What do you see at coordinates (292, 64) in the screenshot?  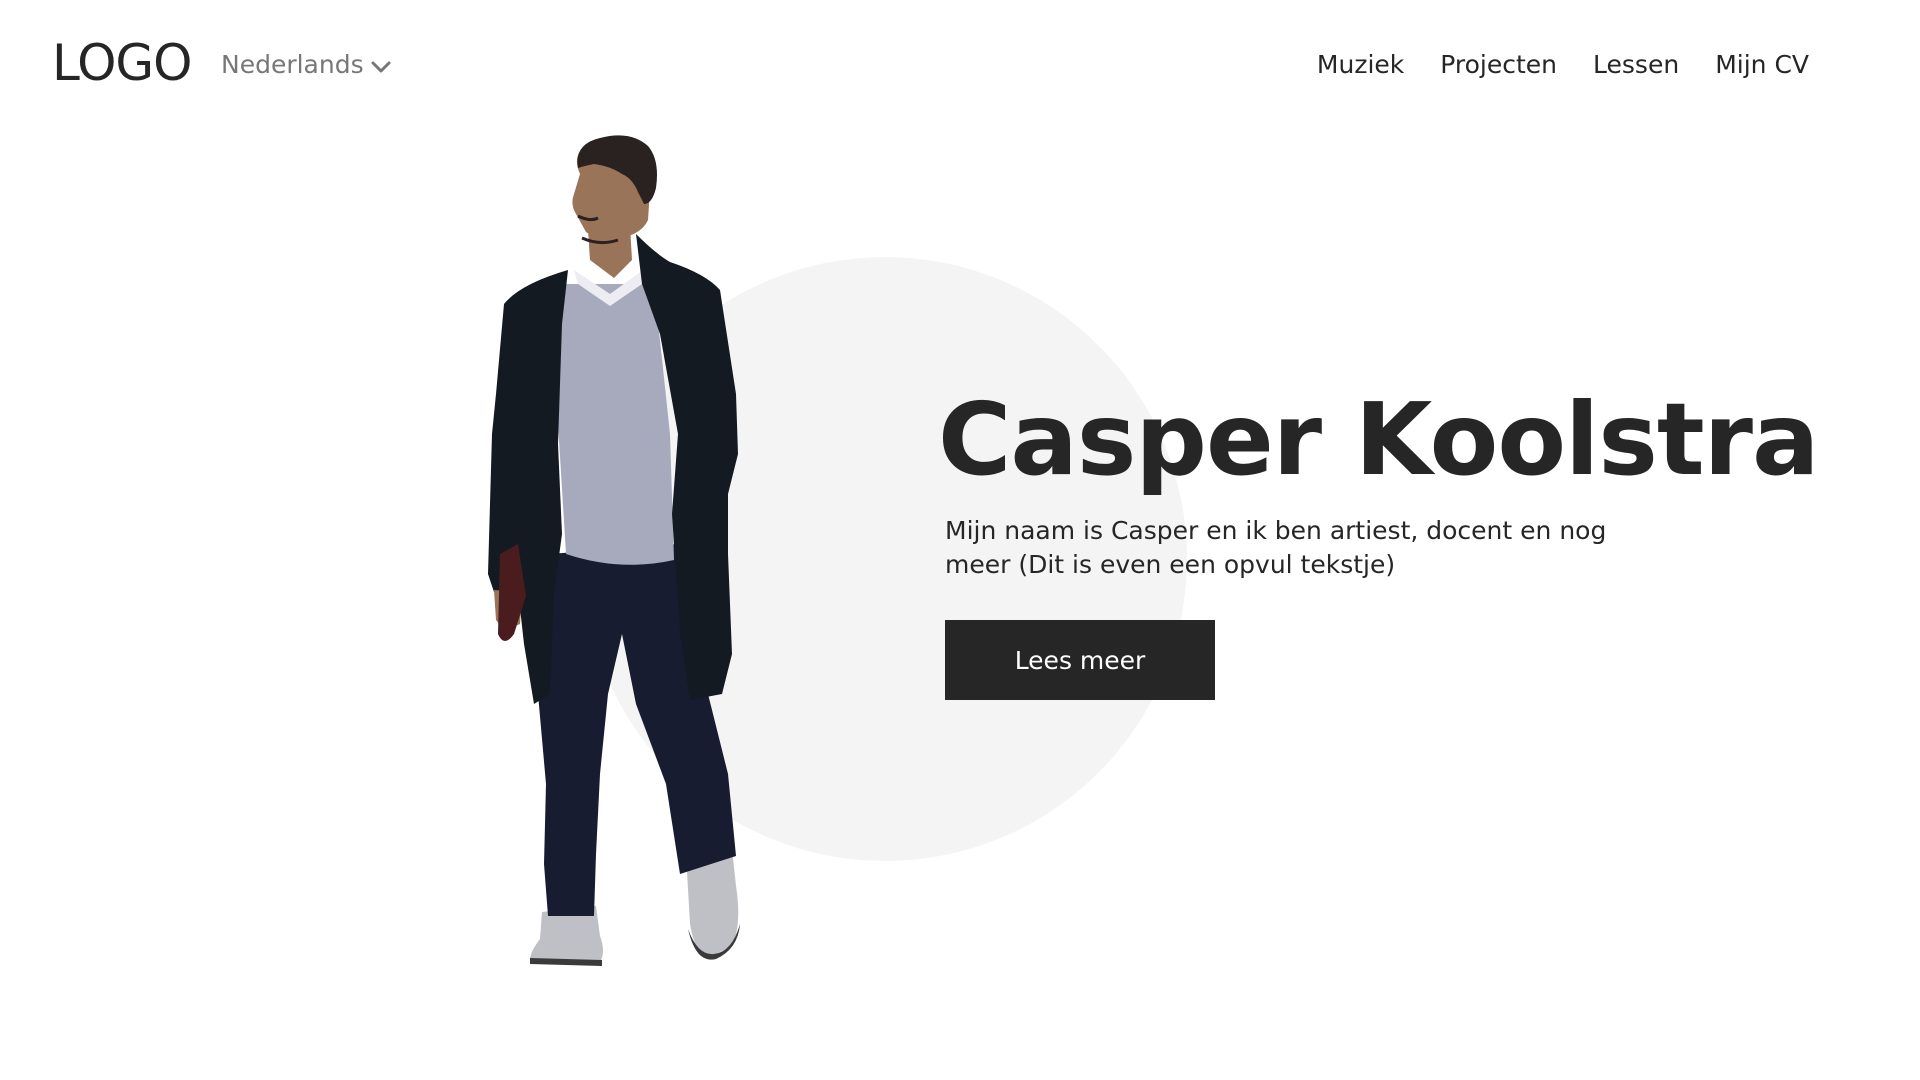 I see `language-selected: Nederlands` at bounding box center [292, 64].